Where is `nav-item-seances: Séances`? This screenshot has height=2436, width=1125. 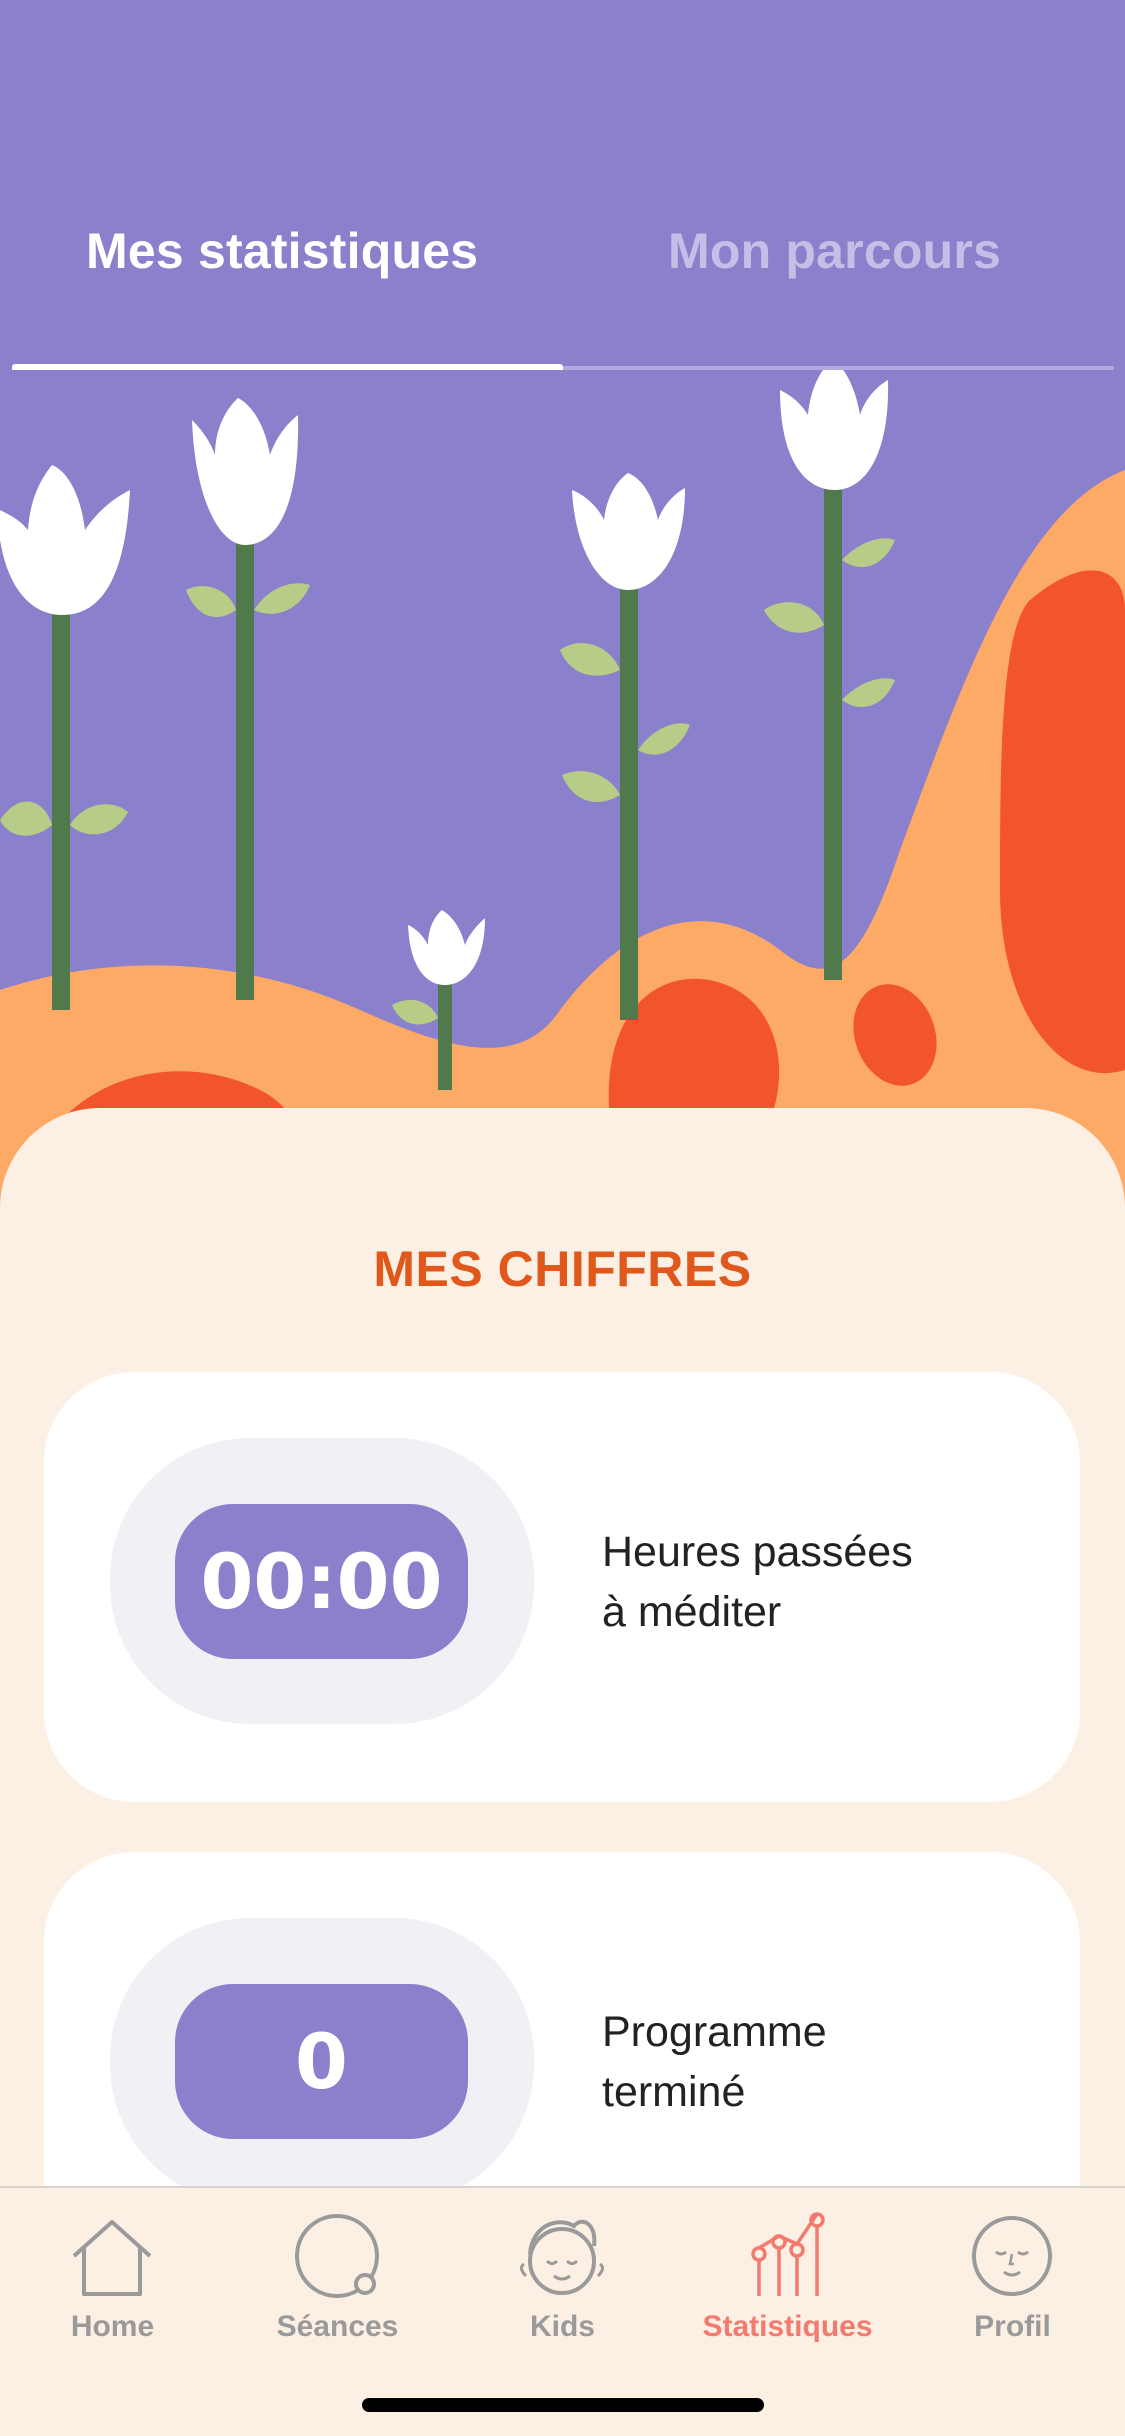
nav-item-seances: Séances is located at coordinates (337, 2278).